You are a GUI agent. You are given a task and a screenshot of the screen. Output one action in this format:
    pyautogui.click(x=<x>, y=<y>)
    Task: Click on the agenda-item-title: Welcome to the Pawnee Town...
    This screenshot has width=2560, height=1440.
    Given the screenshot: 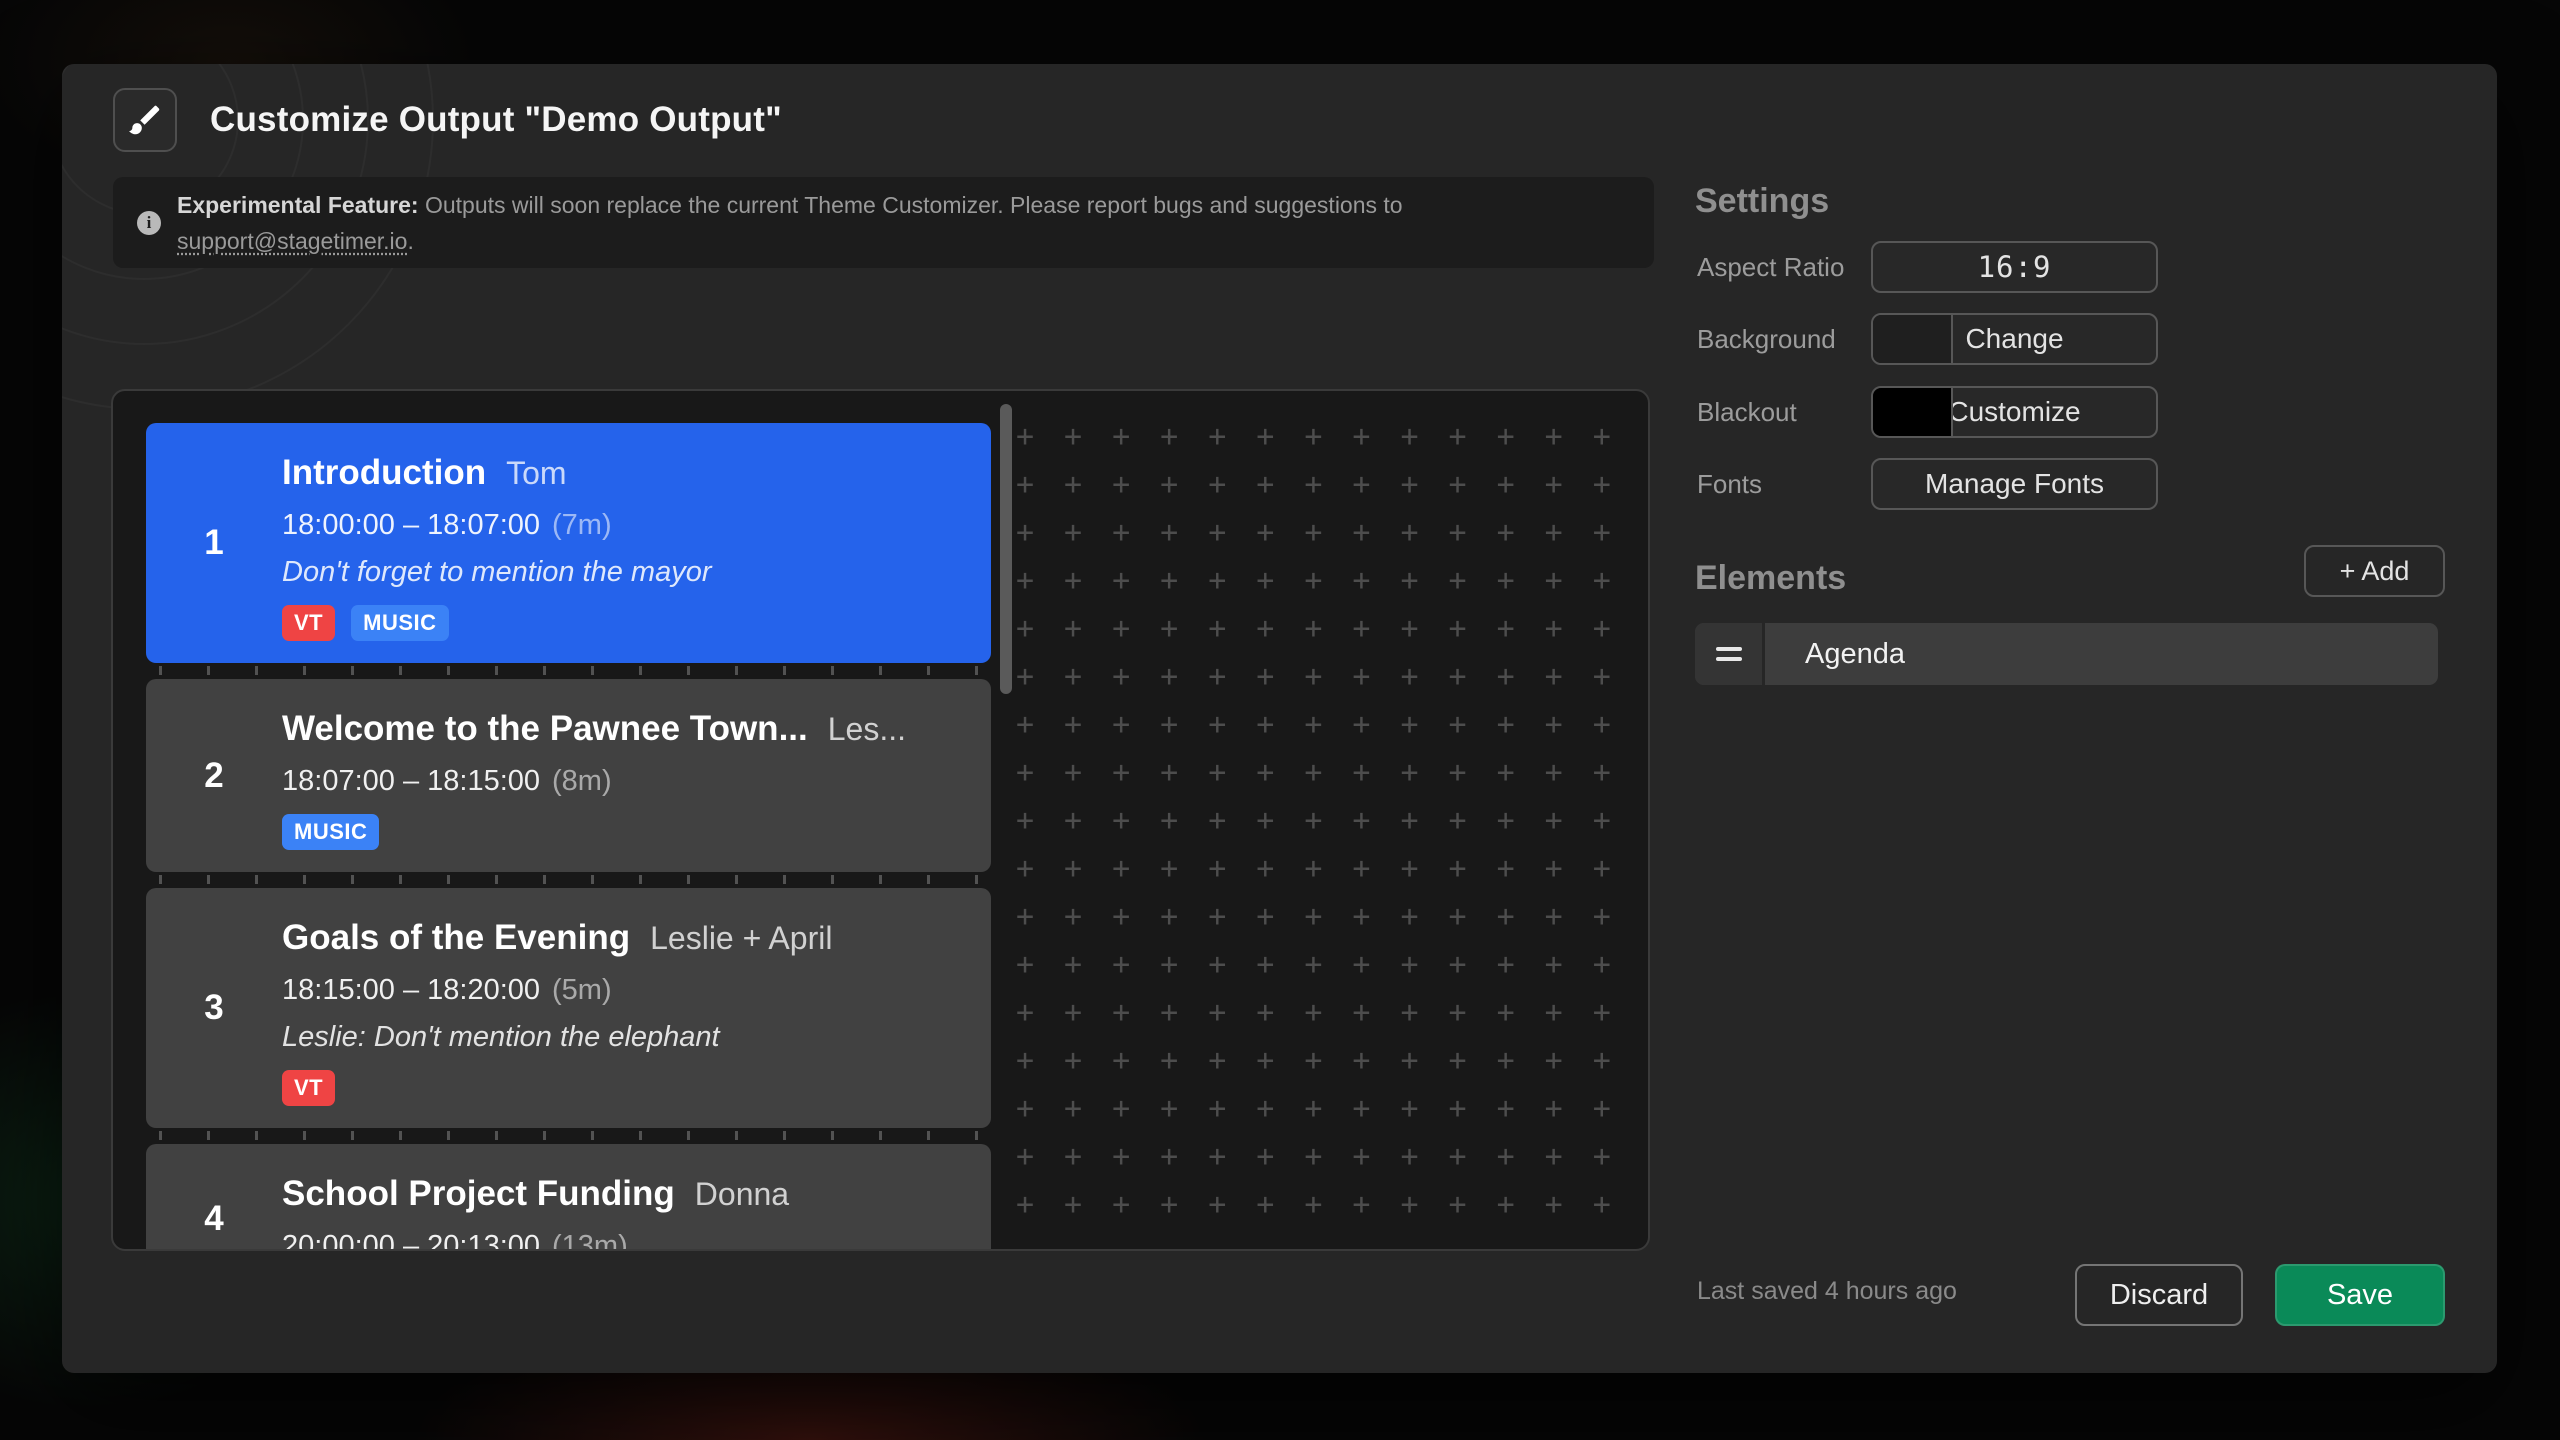 What is the action you would take?
    pyautogui.click(x=545, y=728)
    